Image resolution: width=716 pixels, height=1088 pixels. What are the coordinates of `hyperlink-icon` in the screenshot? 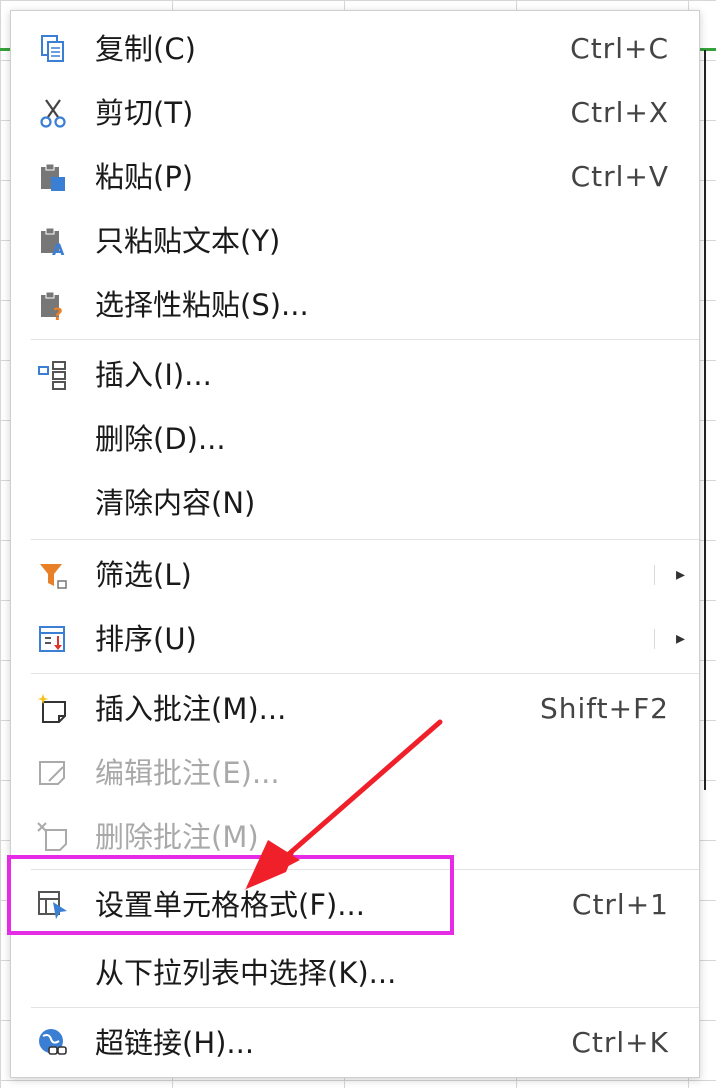 It's located at (53, 1042).